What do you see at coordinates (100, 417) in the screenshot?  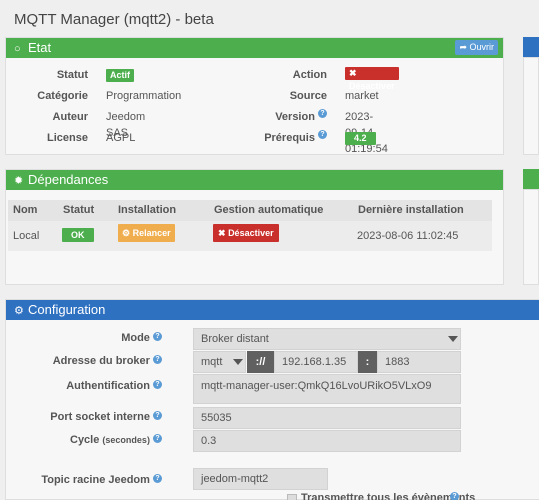 I see `socket-label: Port socket interne` at bounding box center [100, 417].